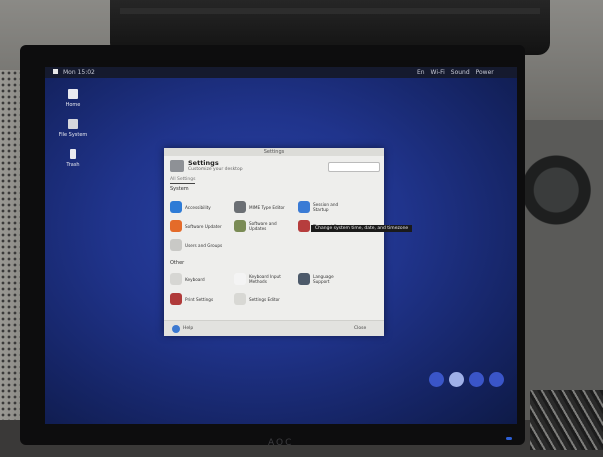  Describe the element at coordinates (188, 328) in the screenshot. I see `help-button: Help` at that location.